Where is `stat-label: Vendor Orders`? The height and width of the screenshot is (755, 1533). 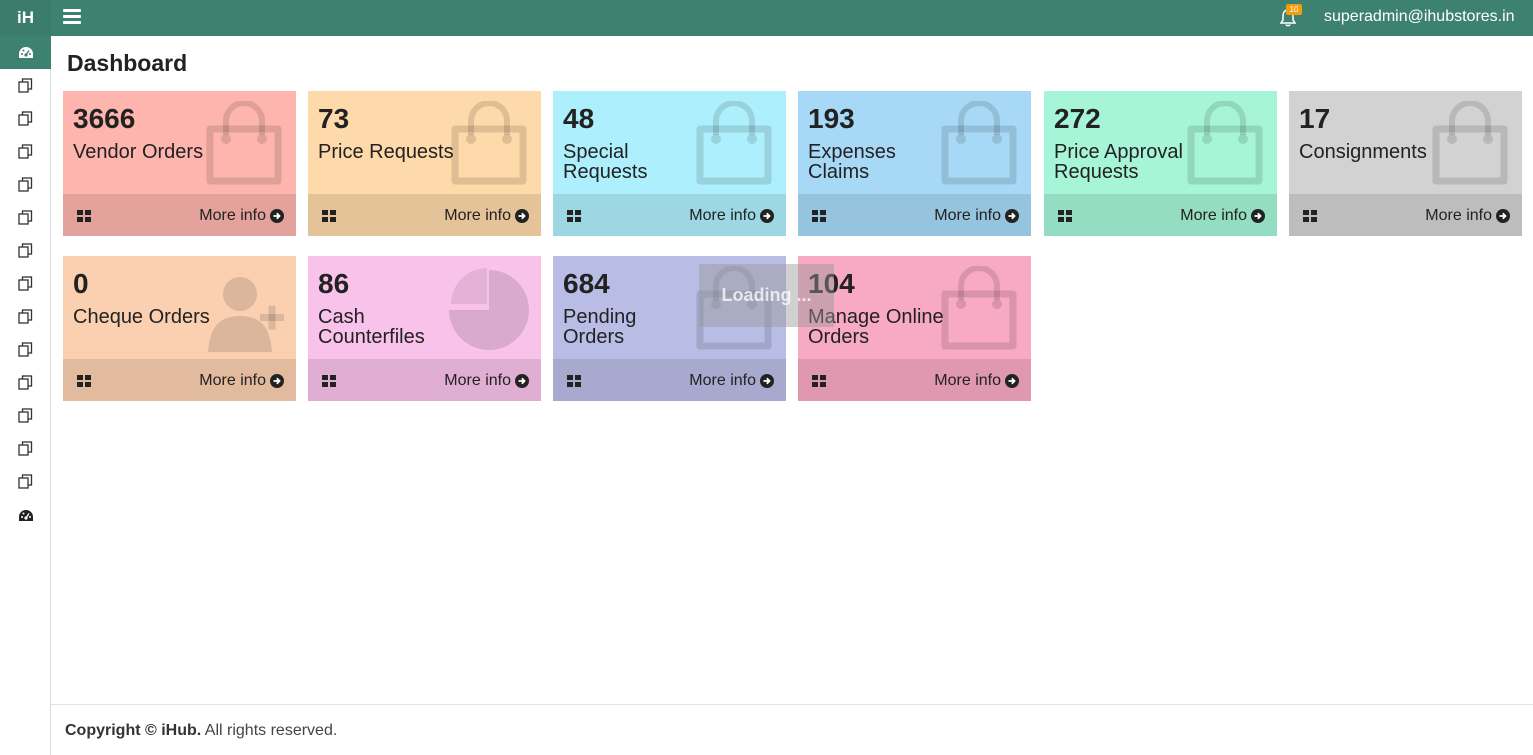 stat-label: Vendor Orders is located at coordinates (138, 152).